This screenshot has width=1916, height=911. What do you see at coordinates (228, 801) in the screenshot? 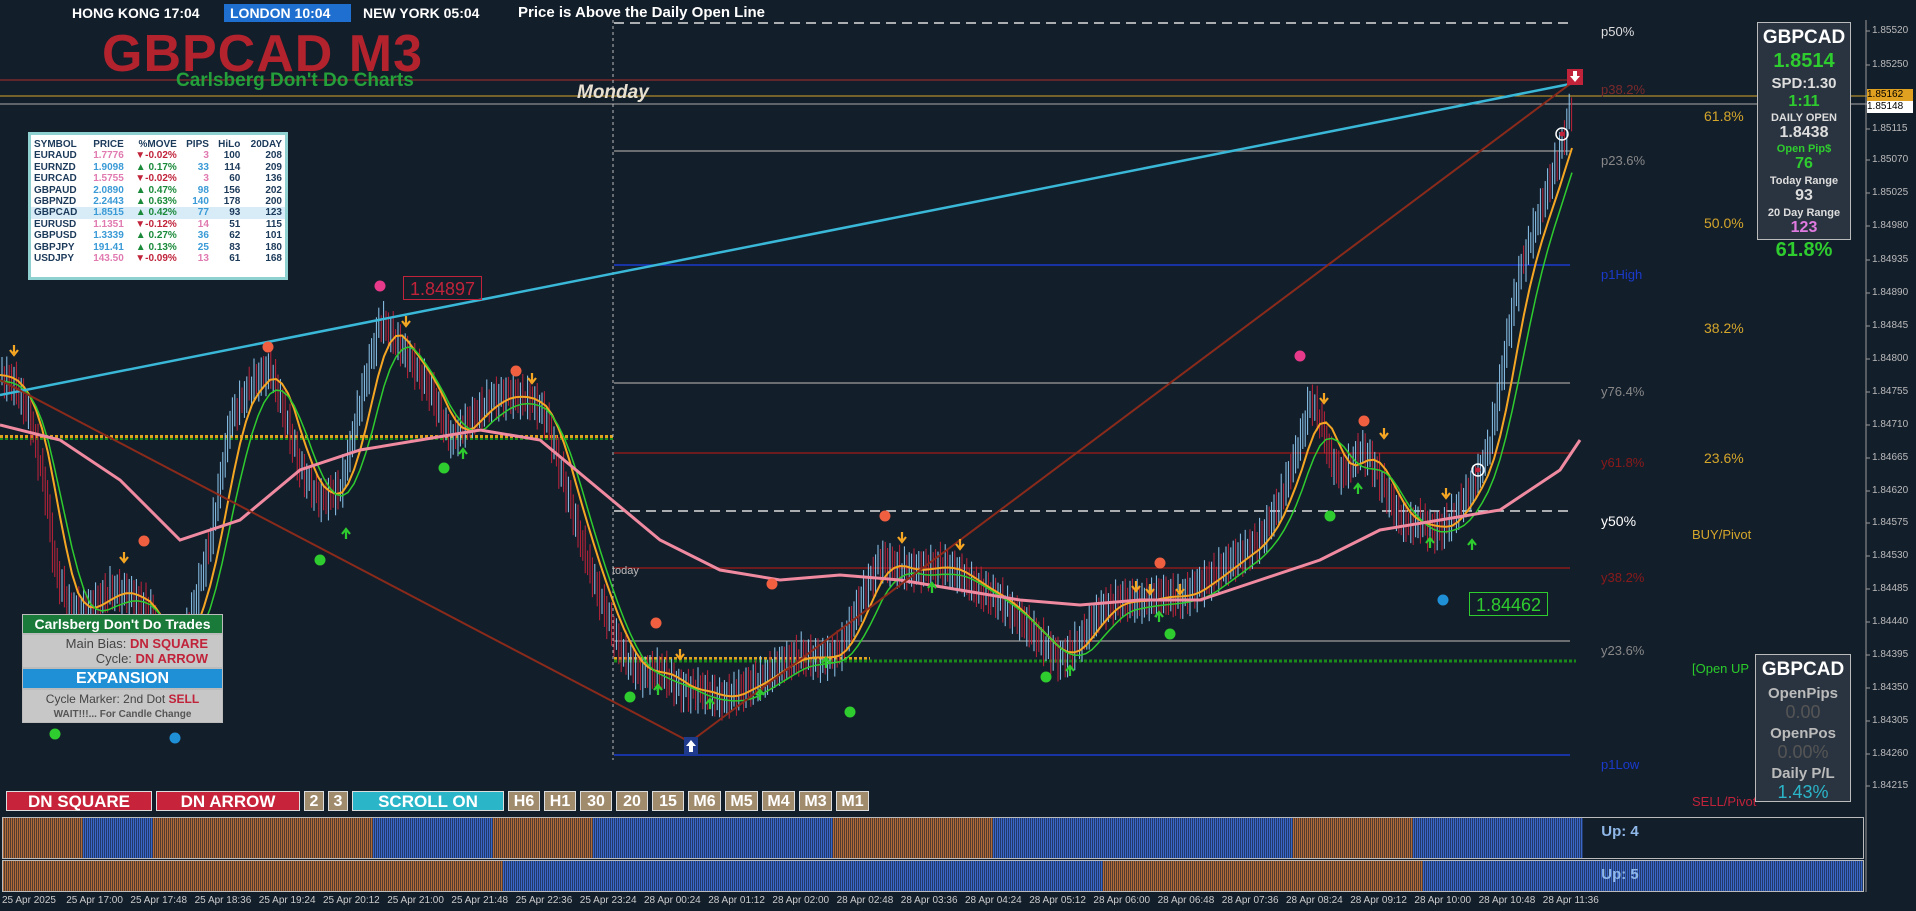
I see `toolbar-button-dn-arrow: DN ARROW` at bounding box center [228, 801].